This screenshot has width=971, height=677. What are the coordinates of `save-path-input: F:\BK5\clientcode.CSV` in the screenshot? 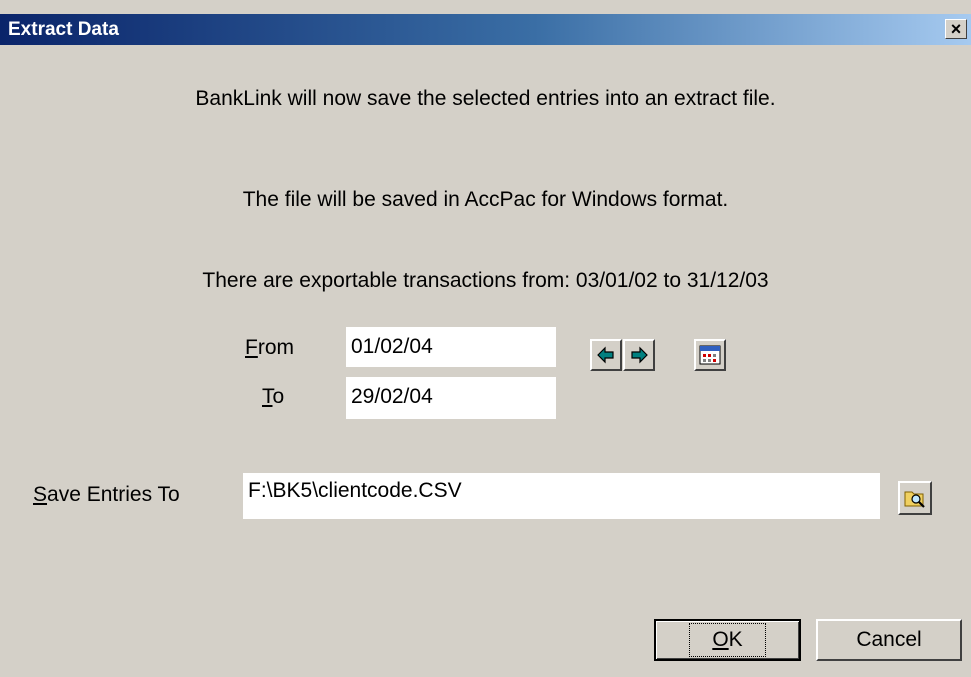 It's located at (561, 496).